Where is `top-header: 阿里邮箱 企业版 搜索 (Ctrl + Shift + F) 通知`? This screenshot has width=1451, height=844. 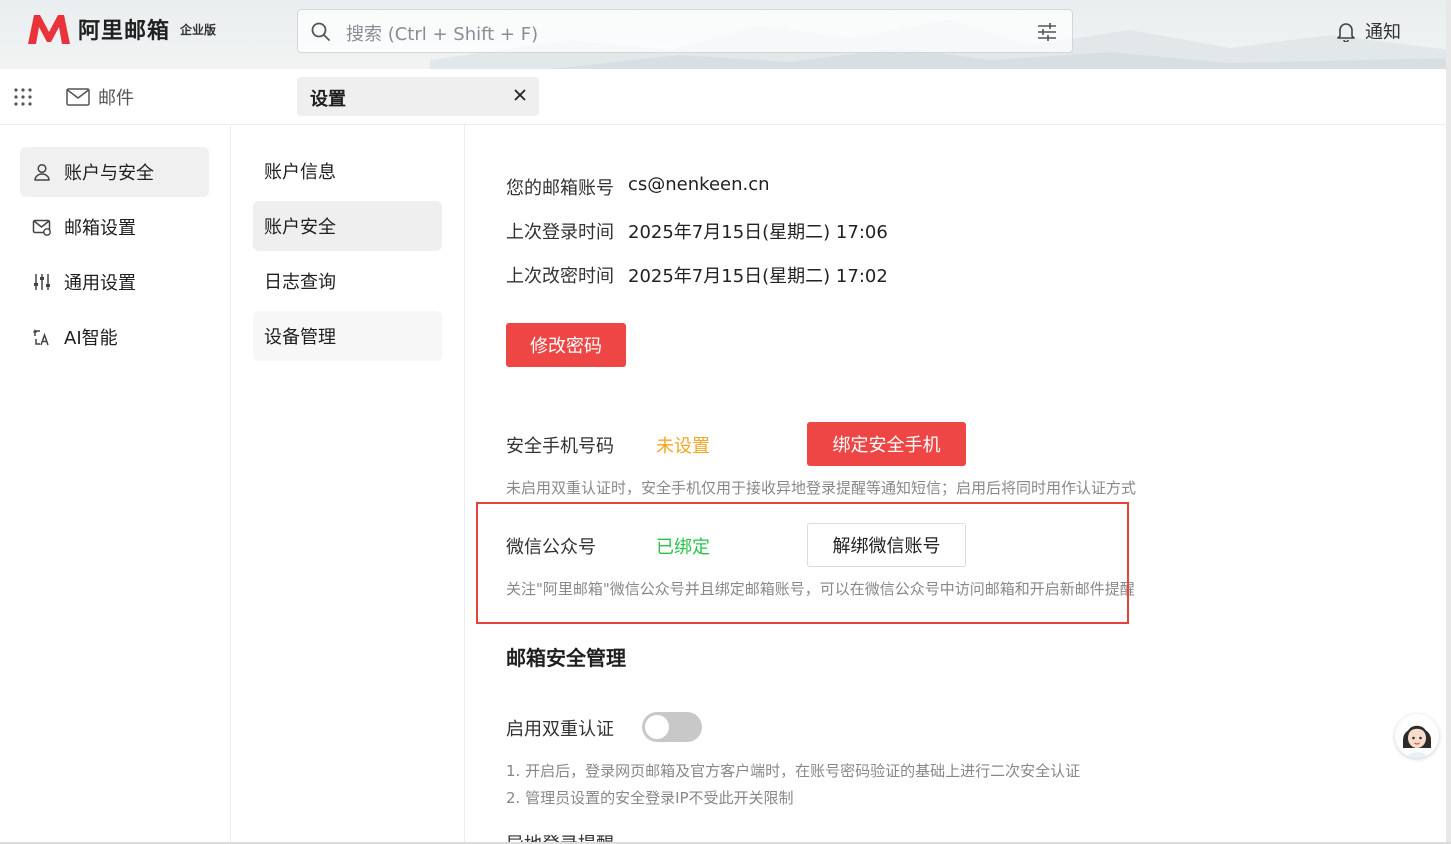 top-header: 阿里邮箱 企业版 搜索 (Ctrl + Shift + F) 通知 is located at coordinates (725, 34).